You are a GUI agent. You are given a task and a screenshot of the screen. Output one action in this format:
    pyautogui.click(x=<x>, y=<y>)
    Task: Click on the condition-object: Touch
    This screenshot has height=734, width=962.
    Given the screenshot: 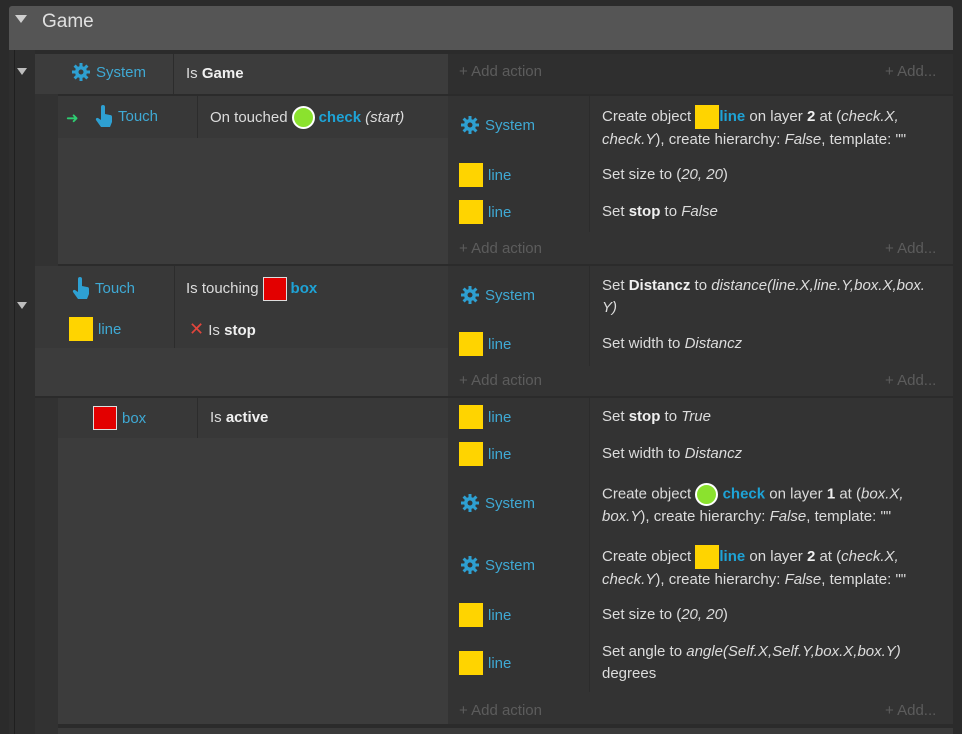 What is the action you would take?
    pyautogui.click(x=103, y=288)
    